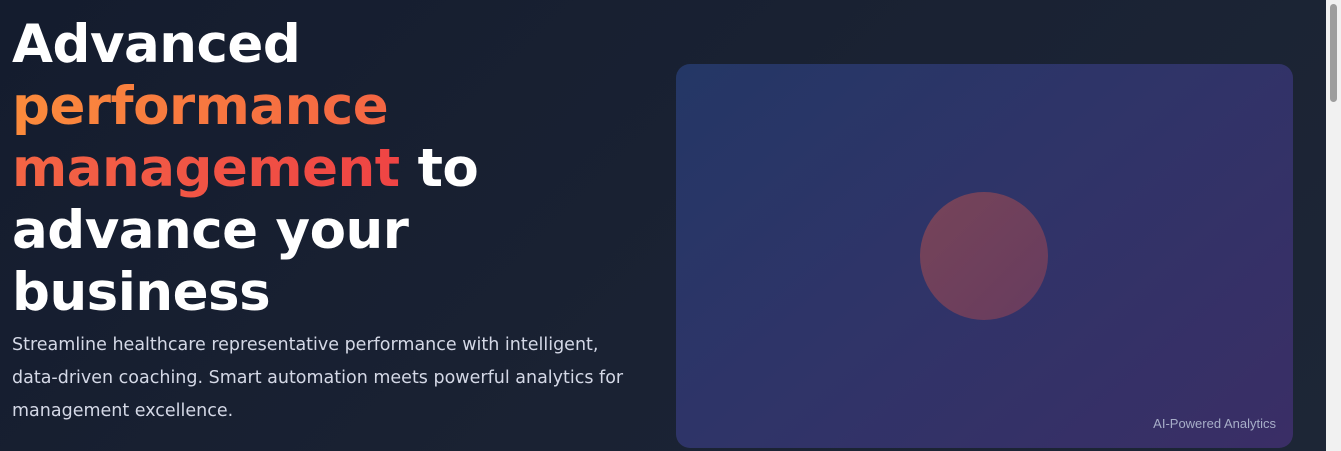  Describe the element at coordinates (1333, 225) in the screenshot. I see `page-scrollbar` at that location.